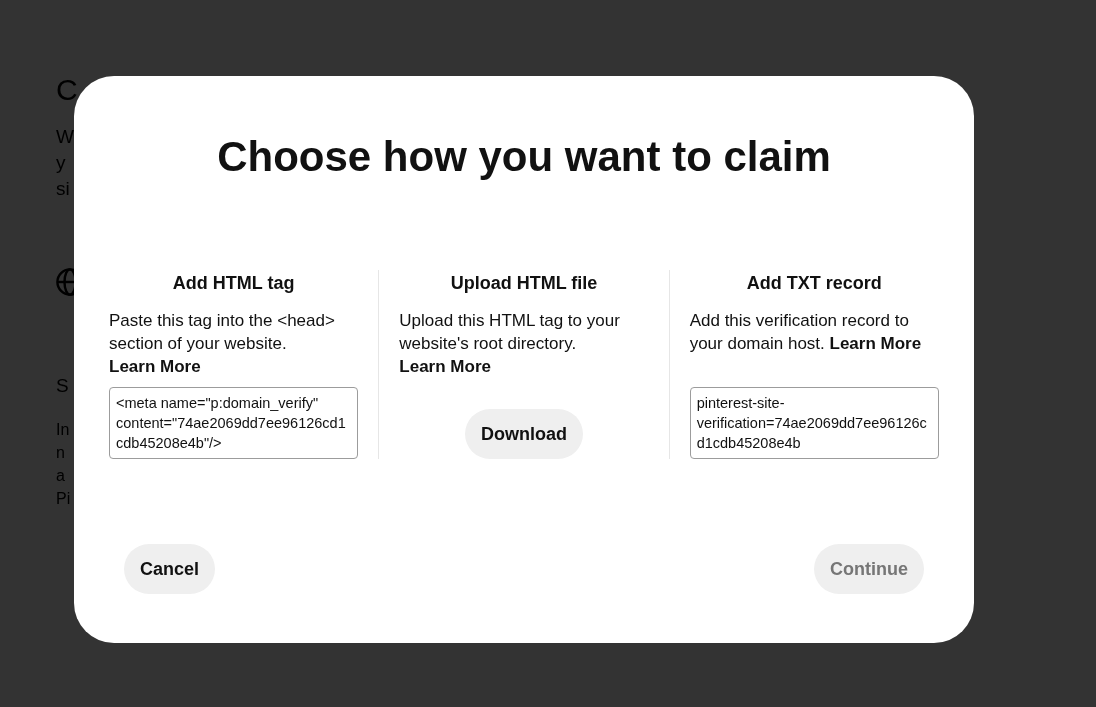 This screenshot has height=707, width=1096. I want to click on option-title: Add TXT record, so click(814, 283).